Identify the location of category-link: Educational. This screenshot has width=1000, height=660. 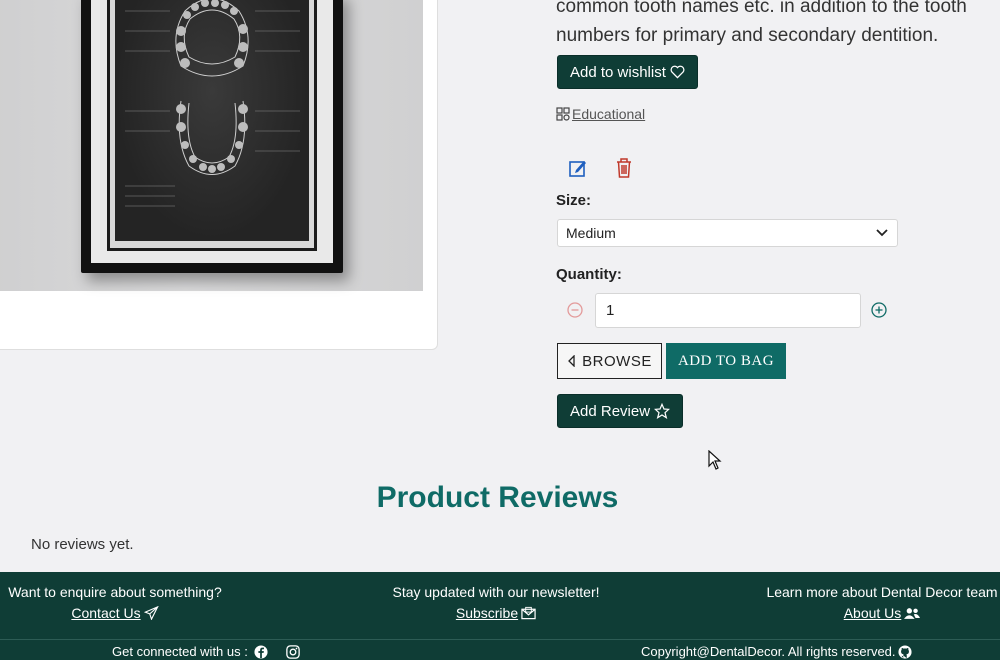
(600, 114).